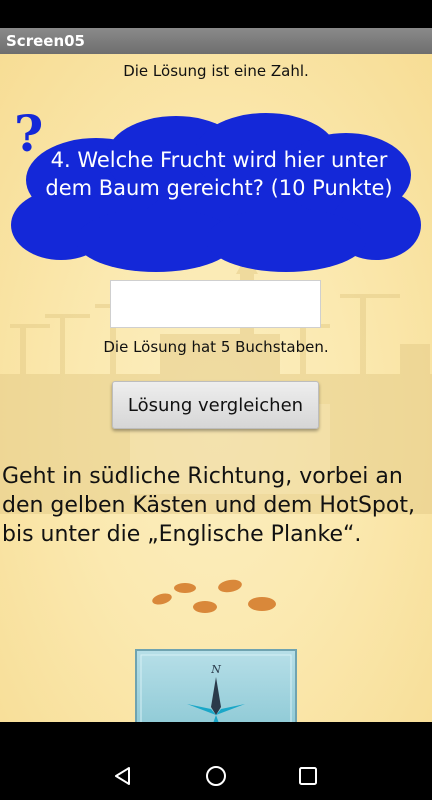 This screenshot has width=432, height=800. What do you see at coordinates (215, 304) in the screenshot?
I see `answer-input` at bounding box center [215, 304].